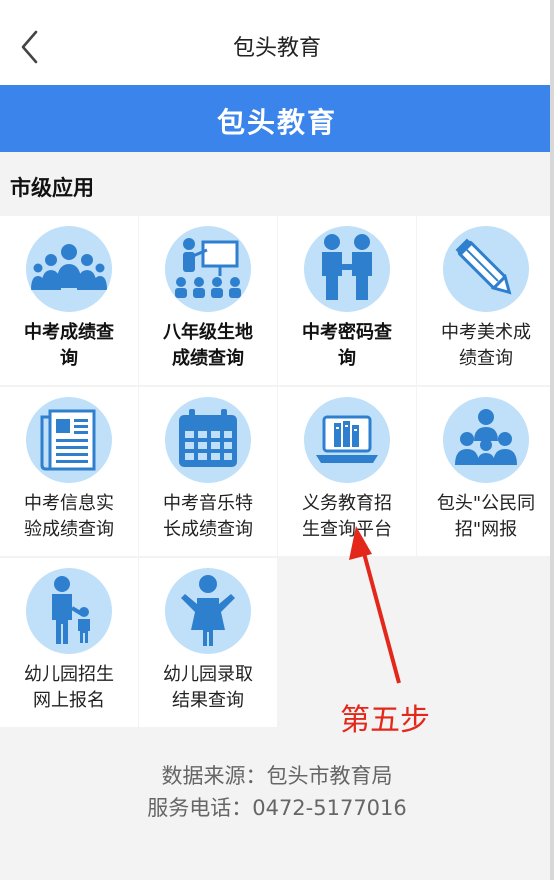 The width and height of the screenshot is (554, 880). I want to click on app-grade8-score: 八年级生地 成绩查询, so click(208, 300).